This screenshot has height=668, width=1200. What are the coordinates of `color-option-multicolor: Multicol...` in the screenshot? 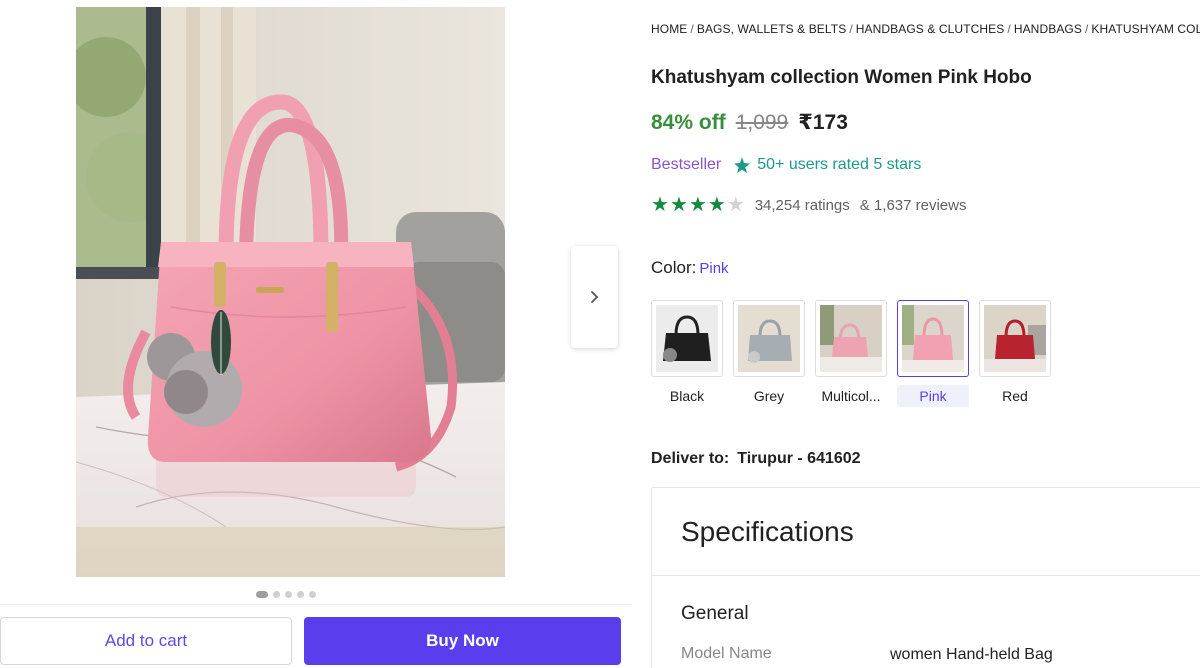 It's located at (851, 353).